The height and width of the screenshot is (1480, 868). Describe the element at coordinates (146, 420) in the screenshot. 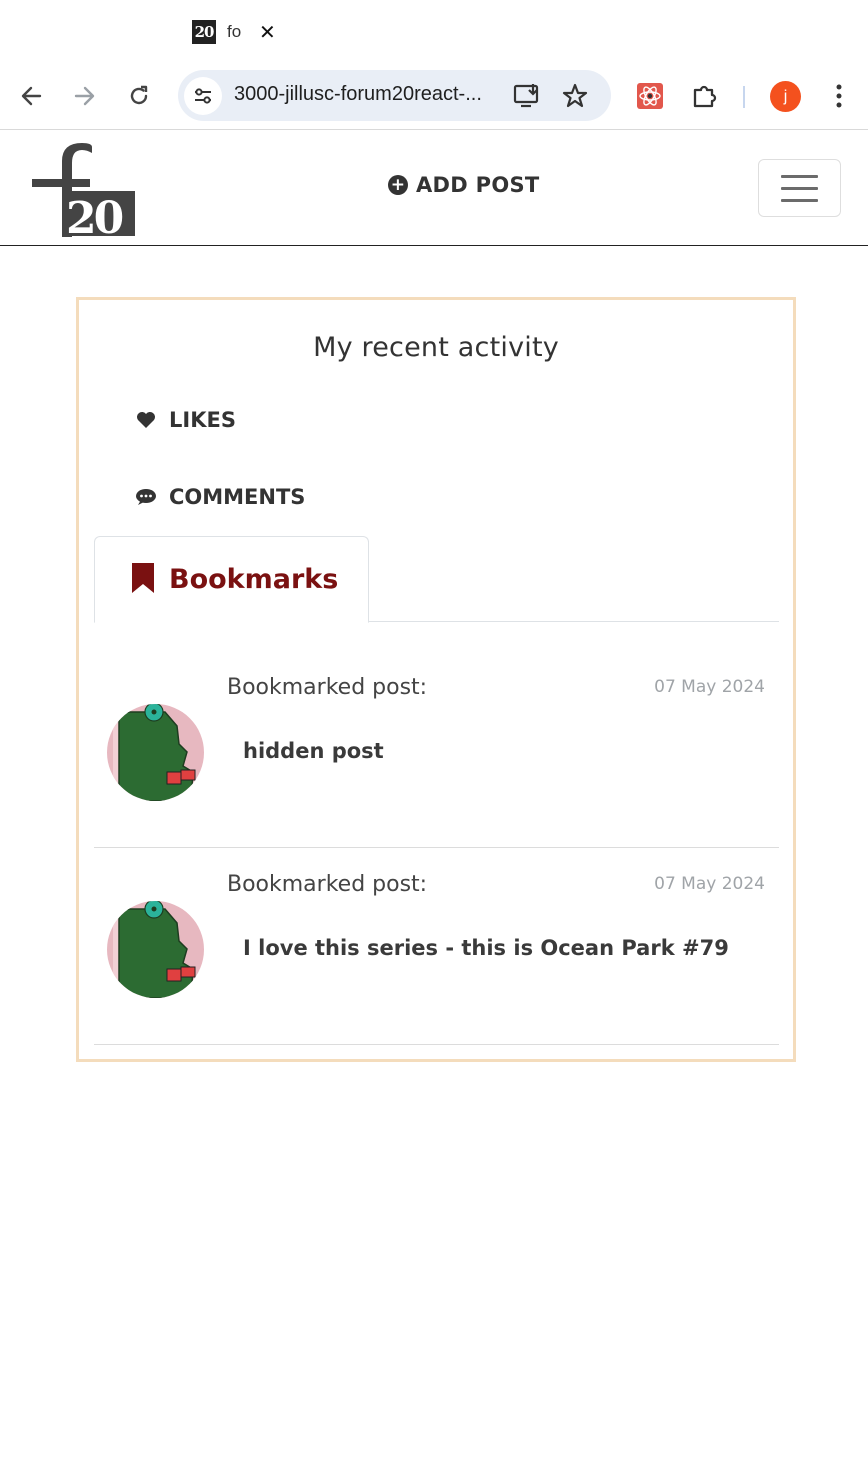

I see `heart-icon` at that location.